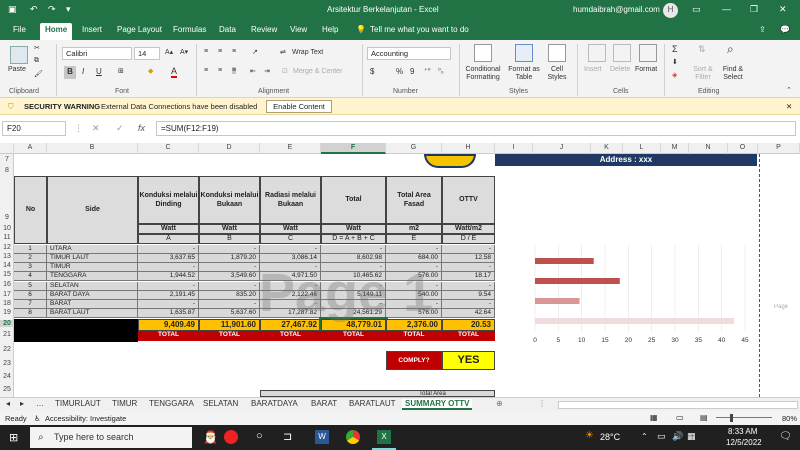 This screenshot has height=450, width=800. Describe the element at coordinates (267, 71) in the screenshot. I see `increase-indent-icon: ⇥` at that location.